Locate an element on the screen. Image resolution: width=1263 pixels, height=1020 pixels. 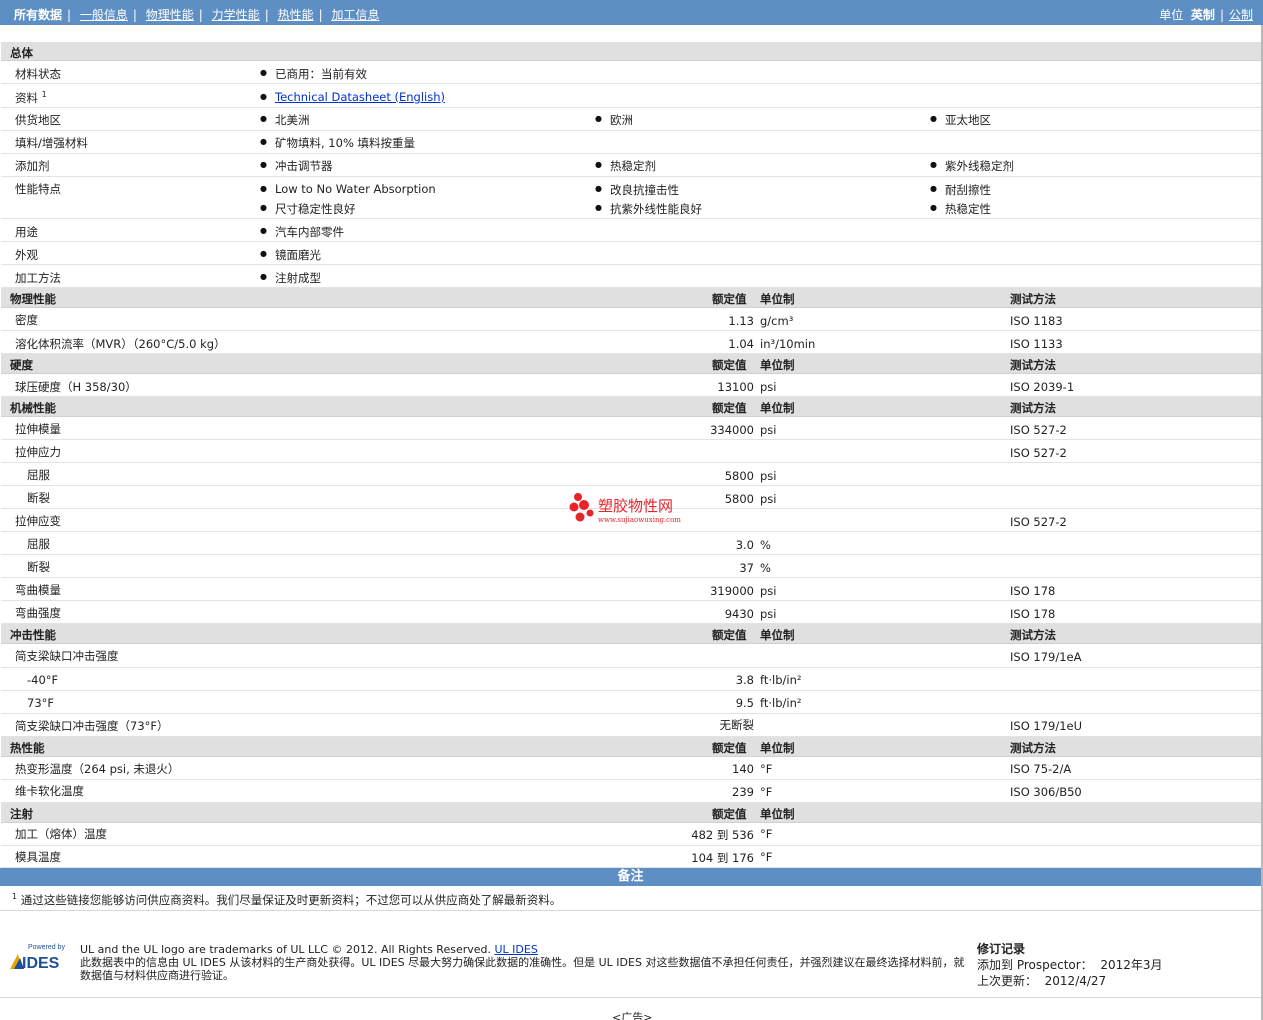
tab-general-info: 一般信息 is located at coordinates (104, 15).